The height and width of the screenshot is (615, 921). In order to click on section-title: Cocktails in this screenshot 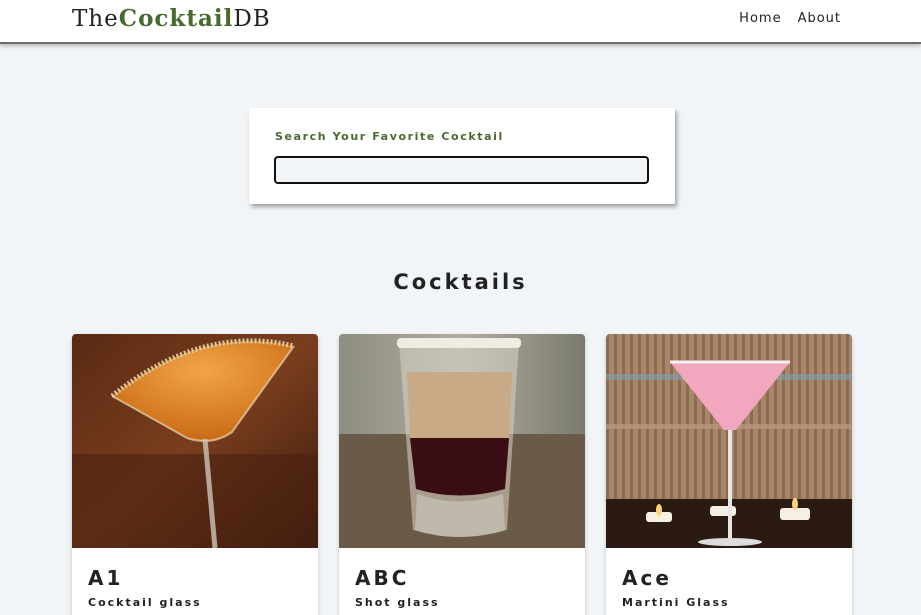, I will do `click(460, 282)`.